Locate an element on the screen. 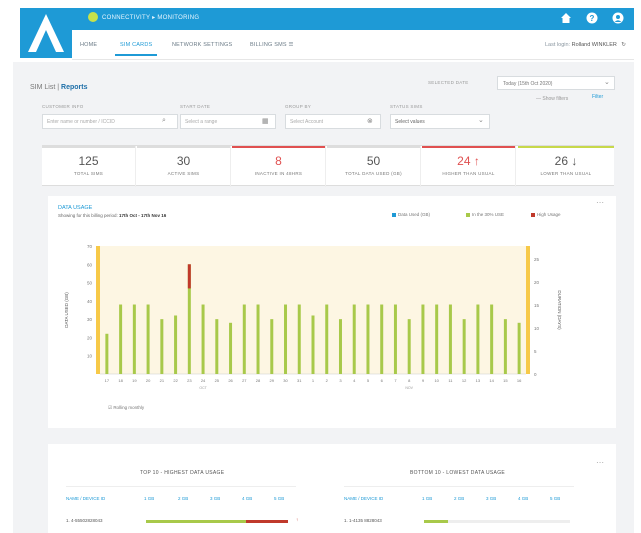 The width and height of the screenshot is (641, 533). filter-button: Filter is located at coordinates (597, 97).